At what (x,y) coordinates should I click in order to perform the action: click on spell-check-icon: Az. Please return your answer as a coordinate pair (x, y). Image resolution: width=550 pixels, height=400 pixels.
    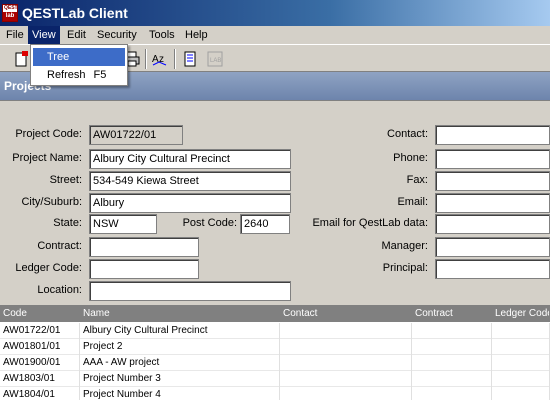
    Looking at the image, I should click on (160, 59).